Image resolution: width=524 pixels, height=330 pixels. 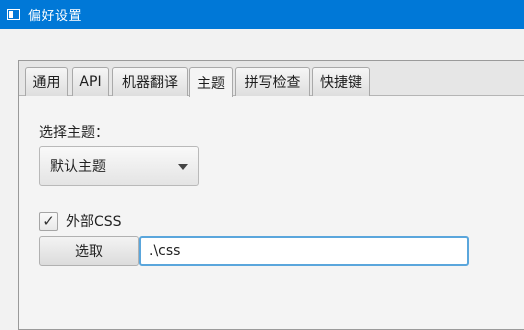 I want to click on select-theme-label: 选择主题：, so click(x=74, y=133).